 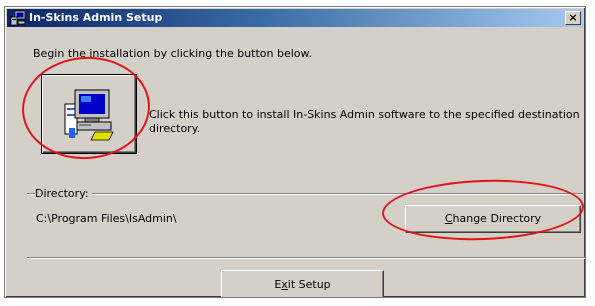 What do you see at coordinates (309, 284) in the screenshot?
I see `exit-label-rest: it Setup` at bounding box center [309, 284].